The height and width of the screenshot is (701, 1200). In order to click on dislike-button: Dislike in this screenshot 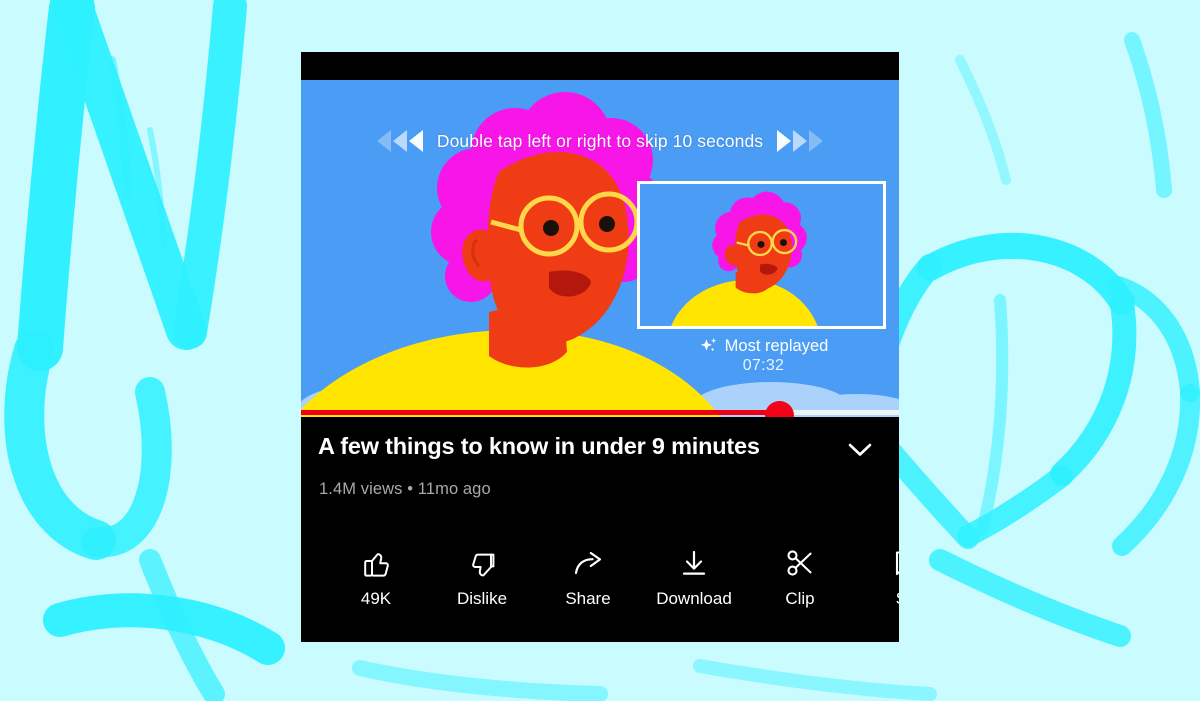, I will do `click(482, 574)`.